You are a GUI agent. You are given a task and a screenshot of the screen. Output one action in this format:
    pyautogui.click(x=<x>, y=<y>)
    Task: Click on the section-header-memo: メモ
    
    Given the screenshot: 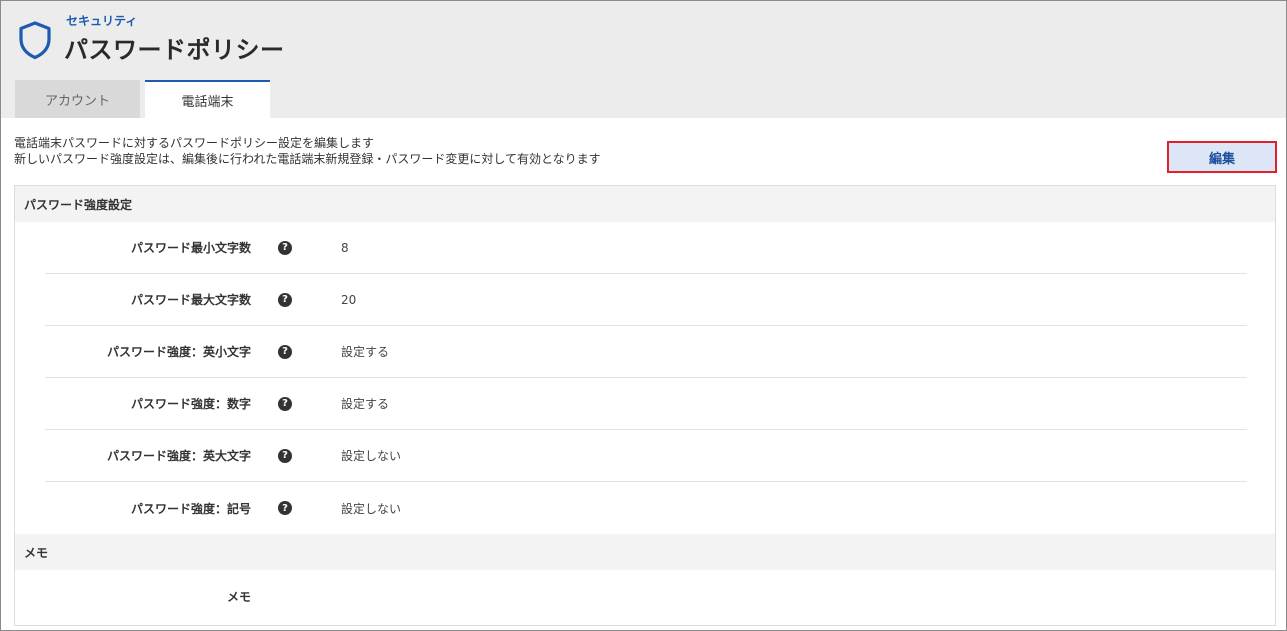 What is the action you would take?
    pyautogui.click(x=645, y=552)
    